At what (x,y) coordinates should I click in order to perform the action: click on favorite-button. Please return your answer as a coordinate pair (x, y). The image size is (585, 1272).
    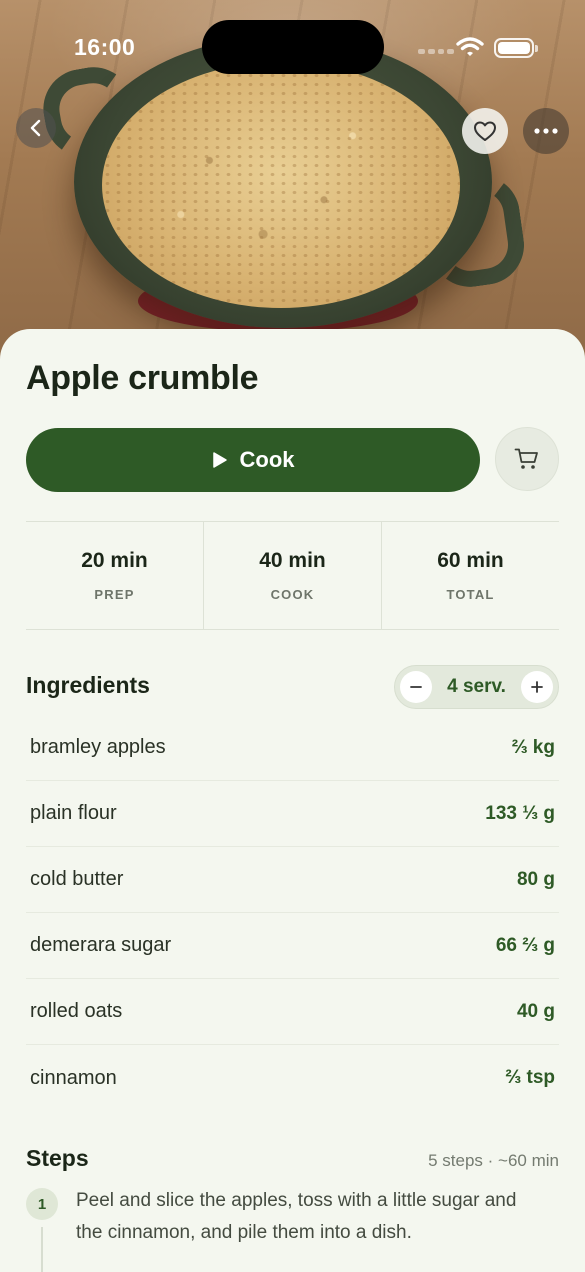
    Looking at the image, I should click on (485, 131).